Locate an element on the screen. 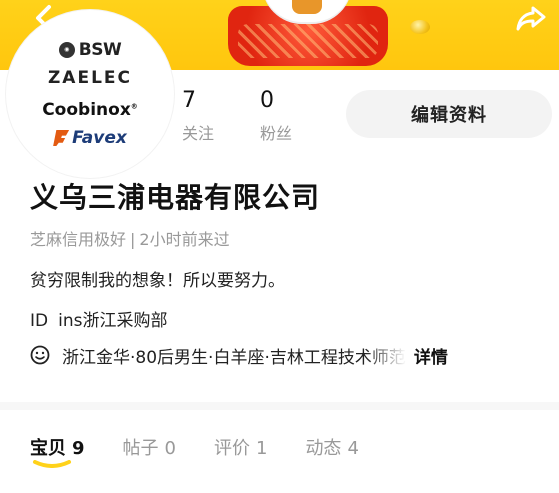  zaelec-logo: ZAELEC is located at coordinates (90, 78).